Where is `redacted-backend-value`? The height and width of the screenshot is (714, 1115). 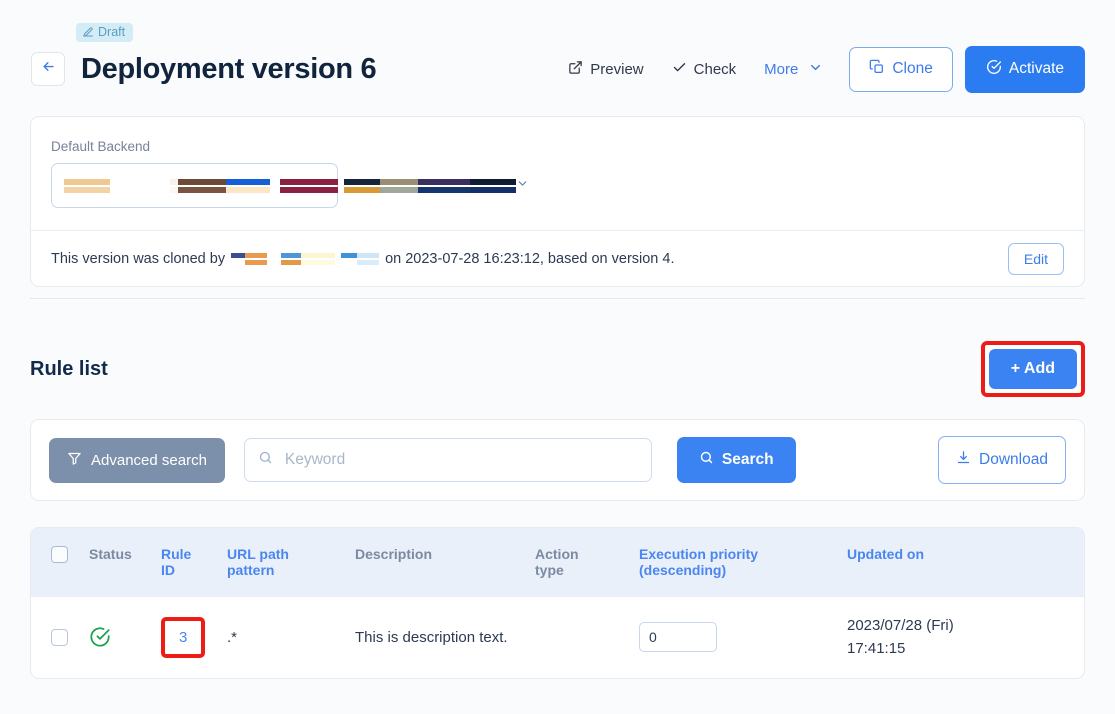
redacted-backend-value is located at coordinates (290, 185).